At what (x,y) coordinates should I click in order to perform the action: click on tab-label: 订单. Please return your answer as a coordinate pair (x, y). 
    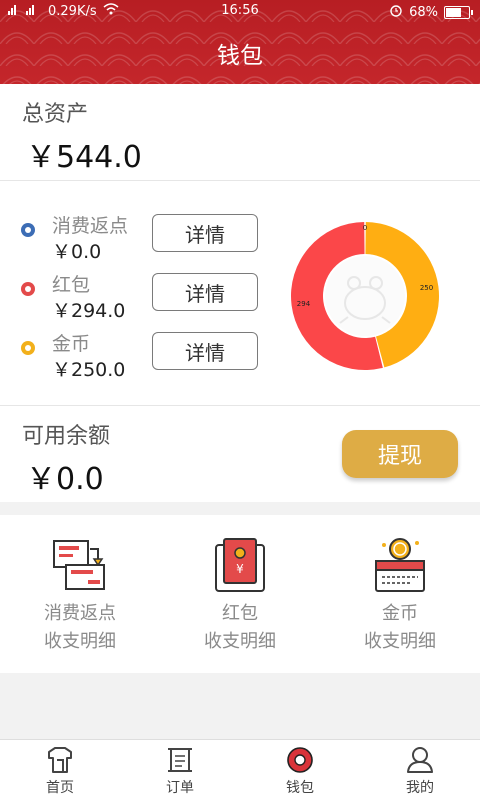
    Looking at the image, I should click on (180, 788).